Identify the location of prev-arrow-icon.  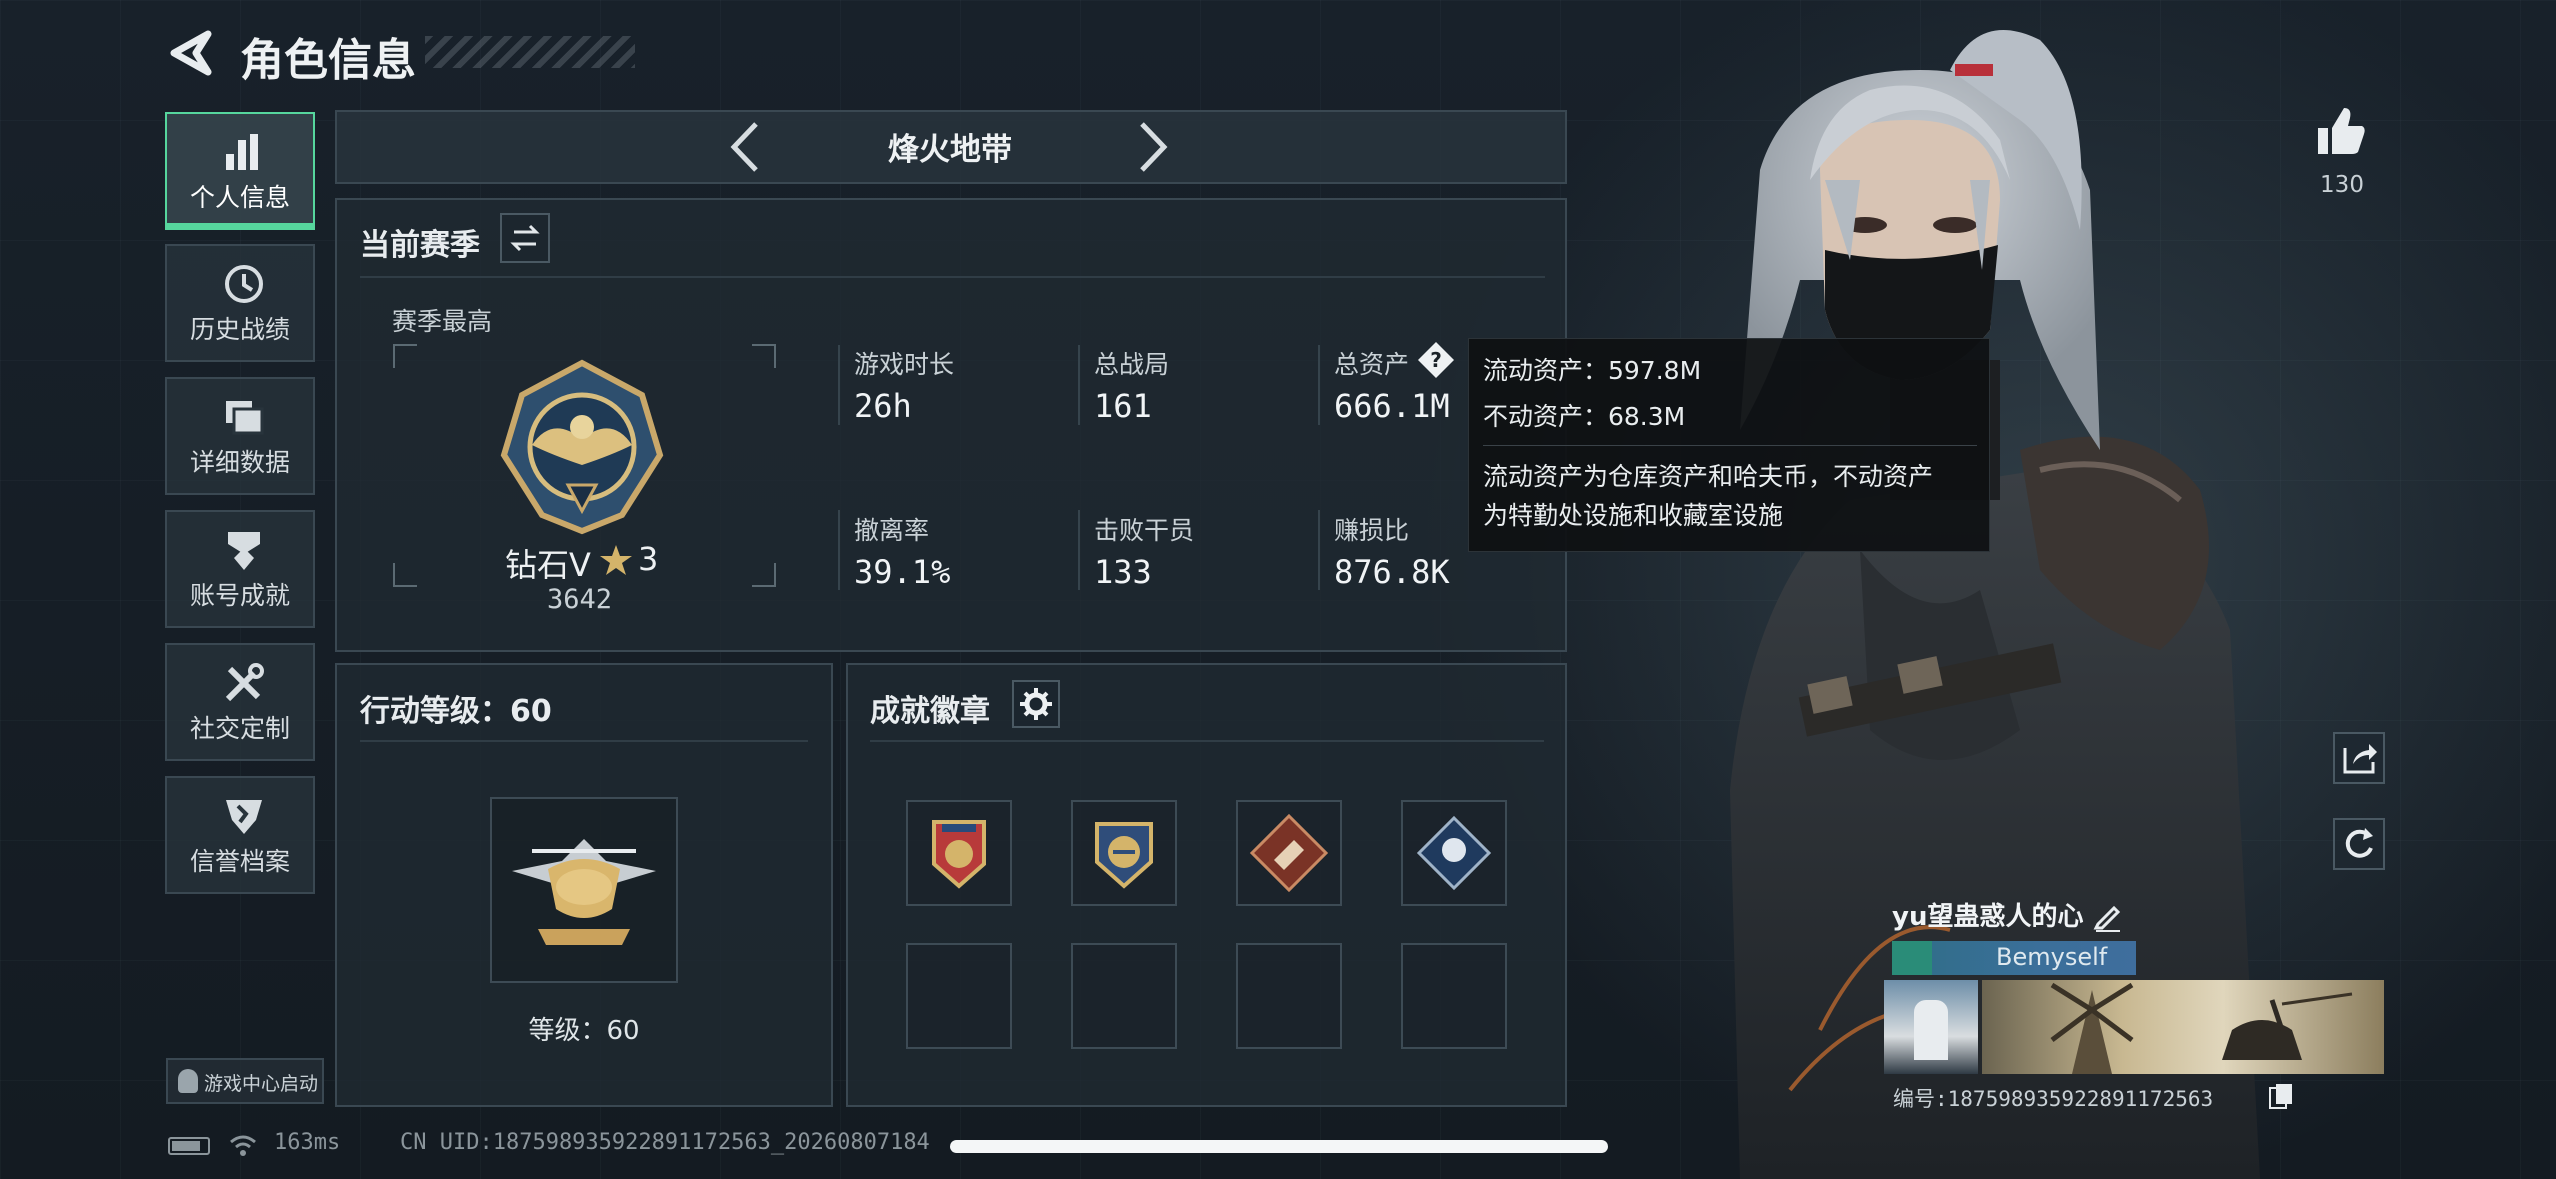
(745, 147).